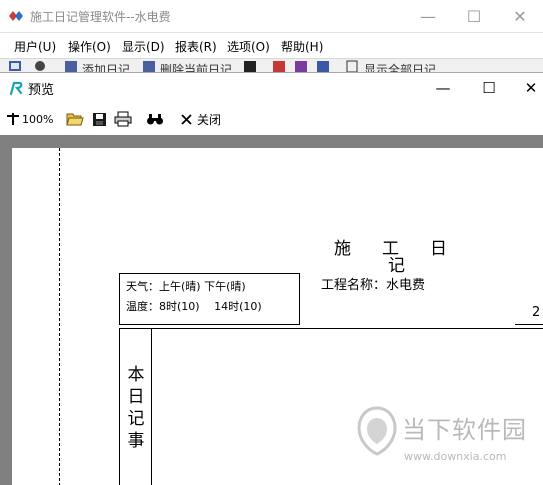  Describe the element at coordinates (100, 17) in the screenshot. I see `main-window-title: 施工日记管理软件--水电费` at that location.